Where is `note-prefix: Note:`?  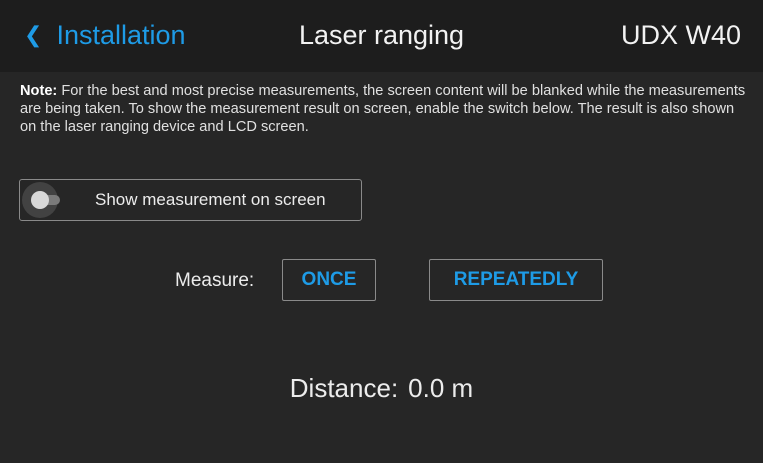
note-prefix: Note: is located at coordinates (39, 91).